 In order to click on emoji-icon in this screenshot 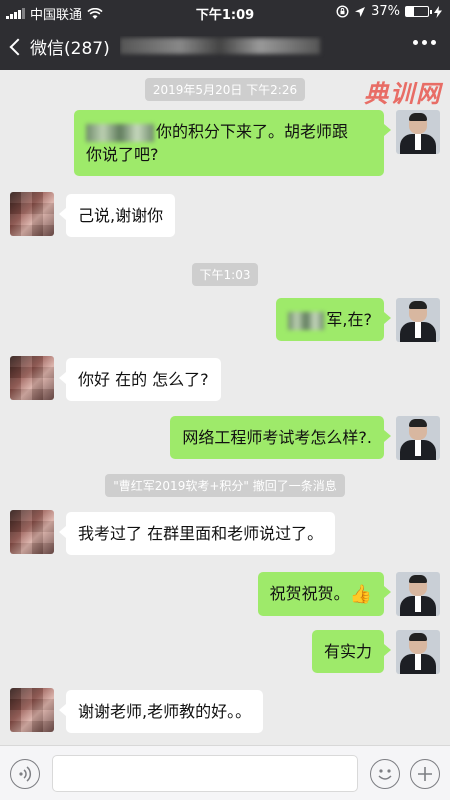, I will do `click(385, 774)`.